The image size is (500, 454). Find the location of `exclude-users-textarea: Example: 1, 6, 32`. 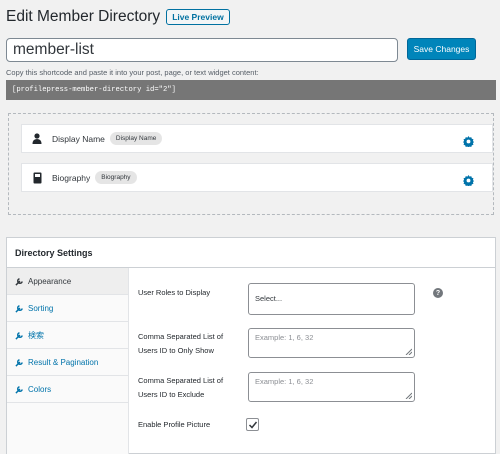

exclude-users-textarea: Example: 1, 6, 32 is located at coordinates (331, 387).